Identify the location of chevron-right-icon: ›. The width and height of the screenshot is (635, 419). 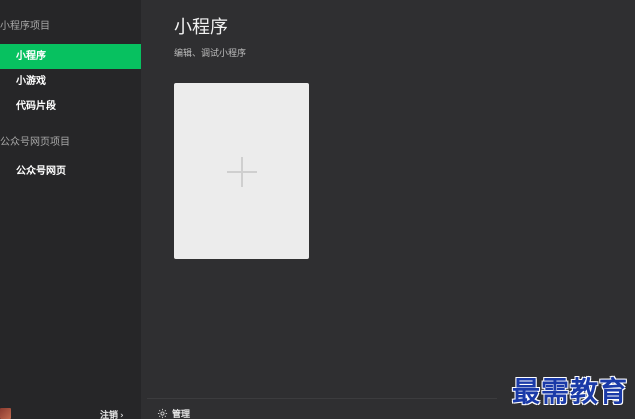
(122, 415).